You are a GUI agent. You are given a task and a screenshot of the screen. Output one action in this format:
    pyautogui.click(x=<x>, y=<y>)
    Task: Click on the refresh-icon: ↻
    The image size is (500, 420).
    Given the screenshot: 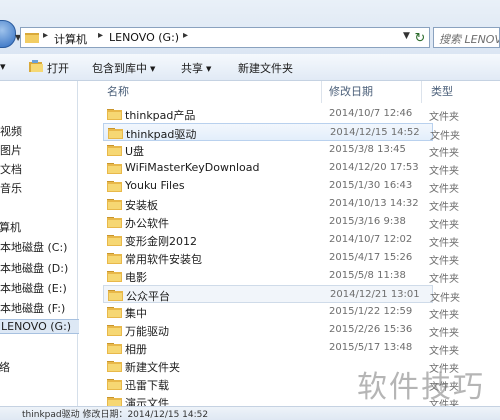 What is the action you would take?
    pyautogui.click(x=420, y=39)
    